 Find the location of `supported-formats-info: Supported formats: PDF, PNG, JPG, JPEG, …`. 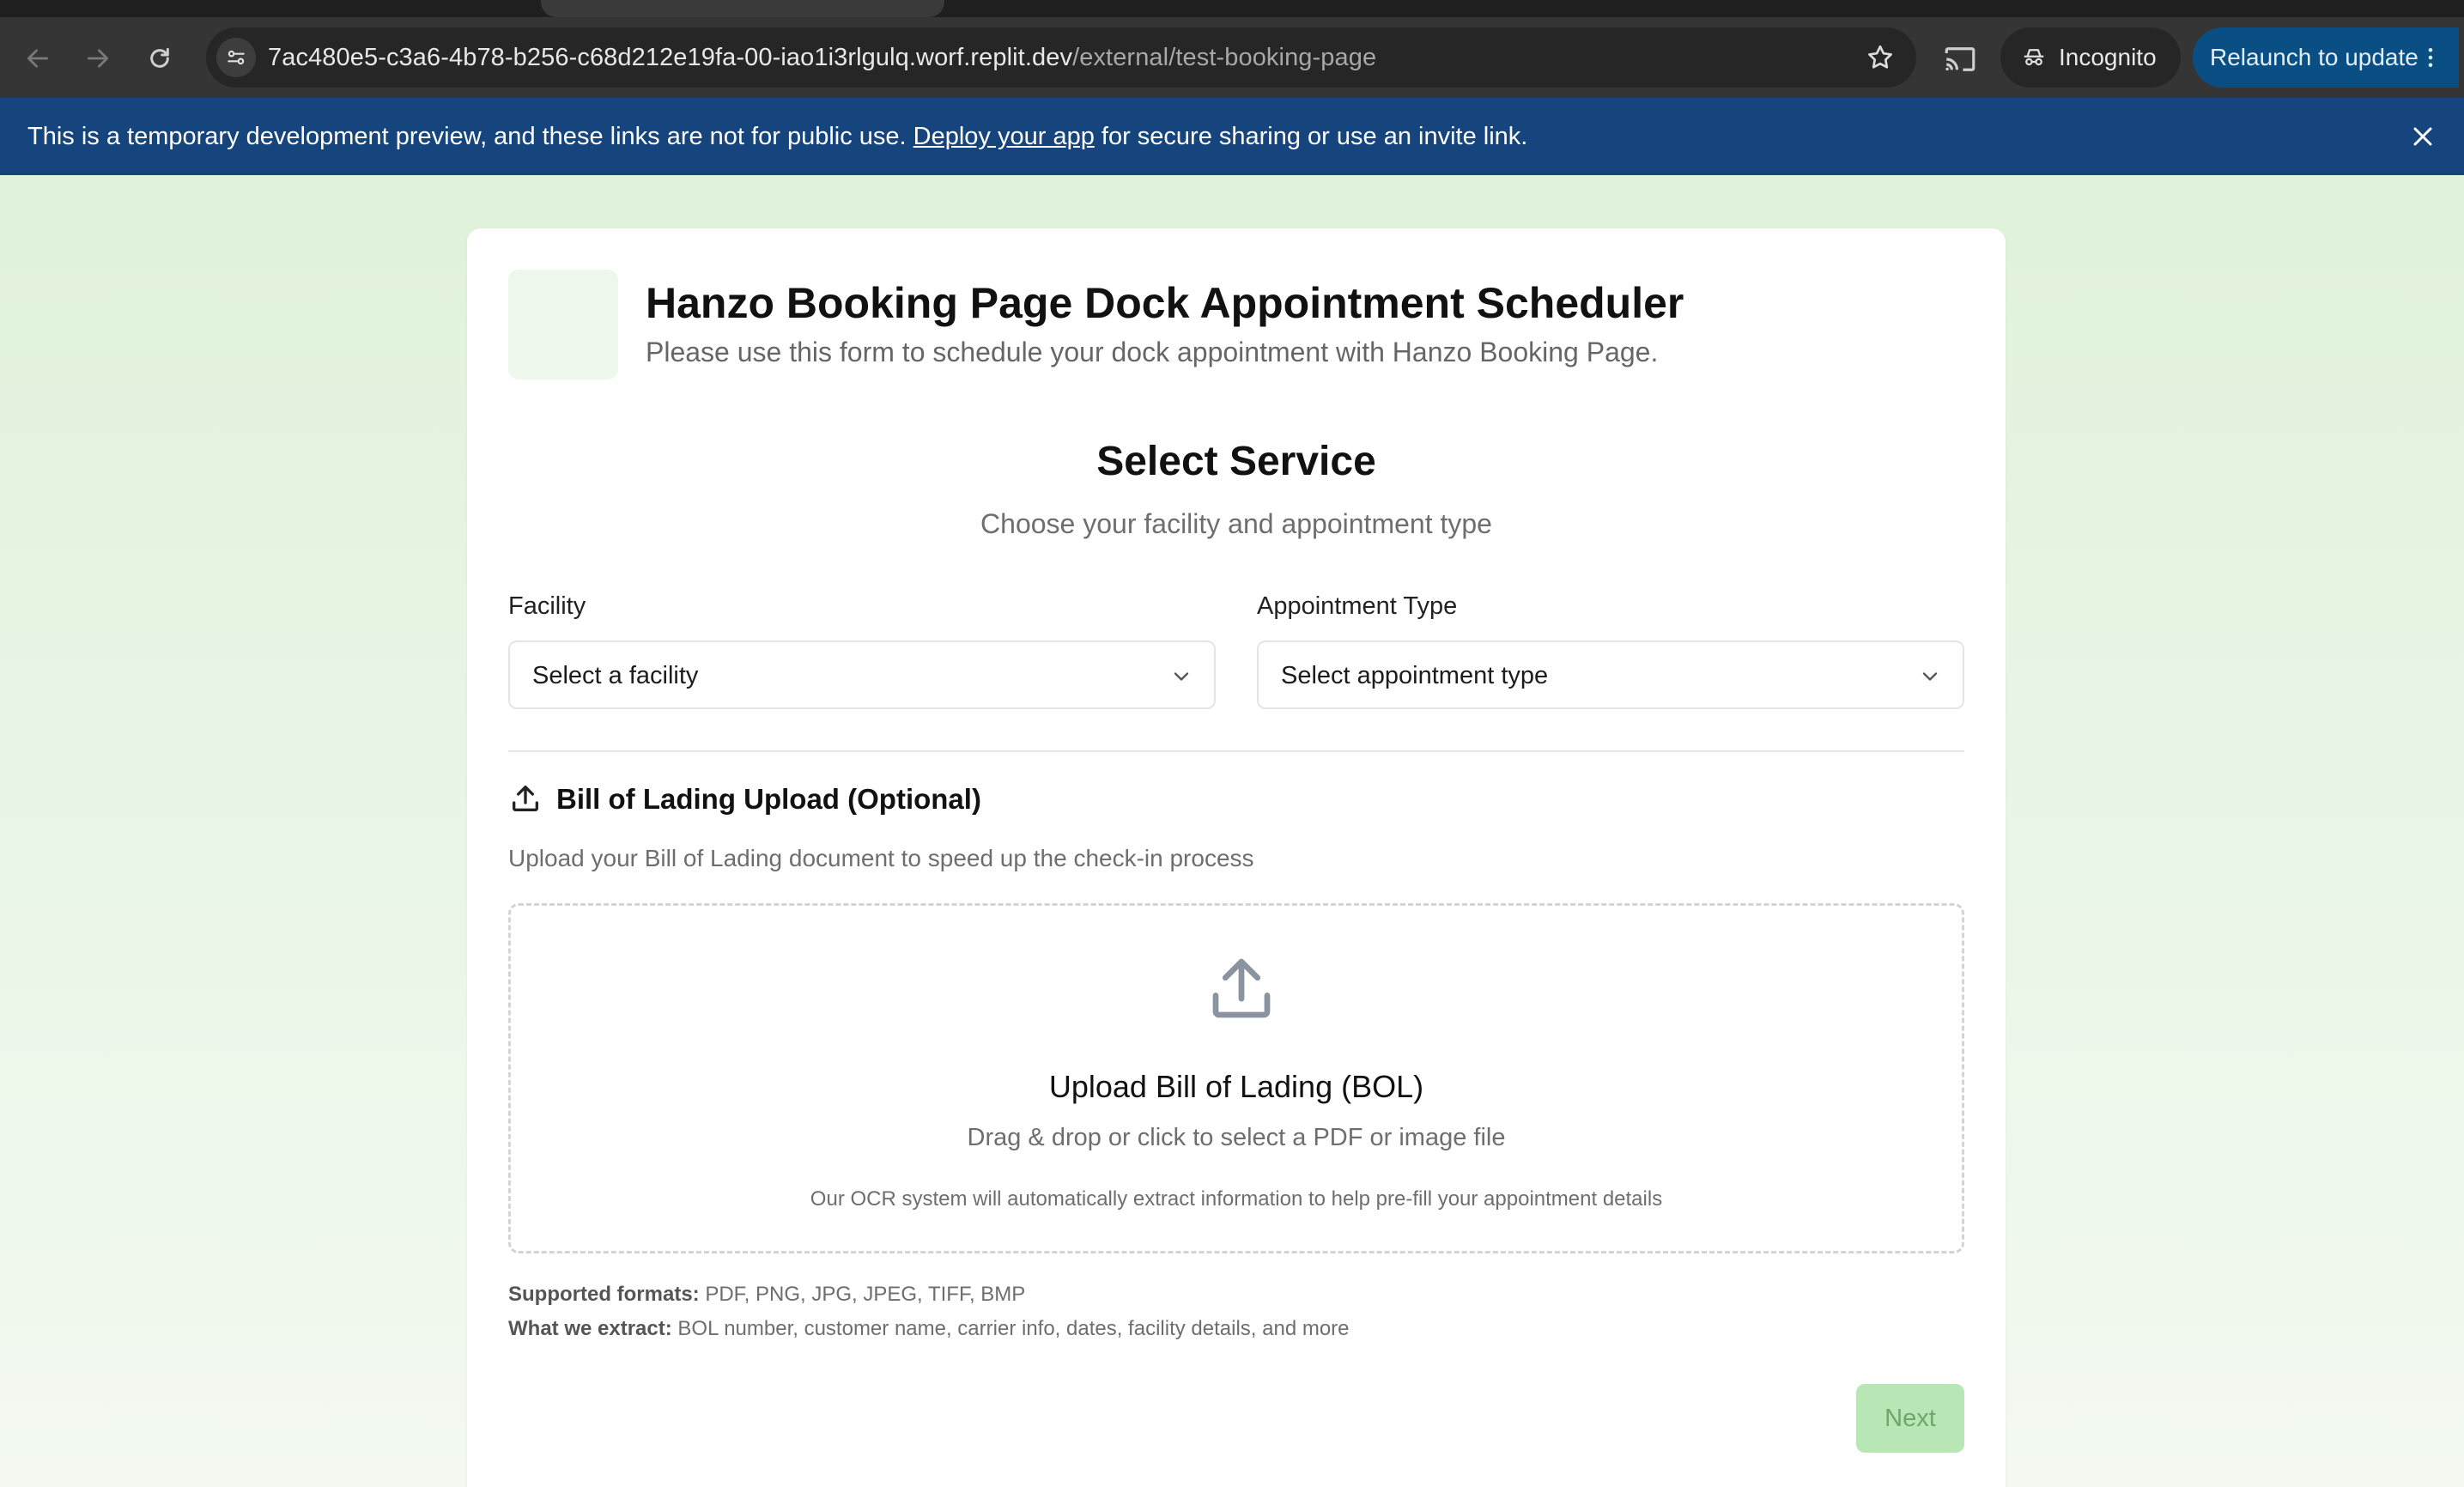

supported-formats-info: Supported formats: PDF, PNG, JPG, JPEG, … is located at coordinates (766, 1295).